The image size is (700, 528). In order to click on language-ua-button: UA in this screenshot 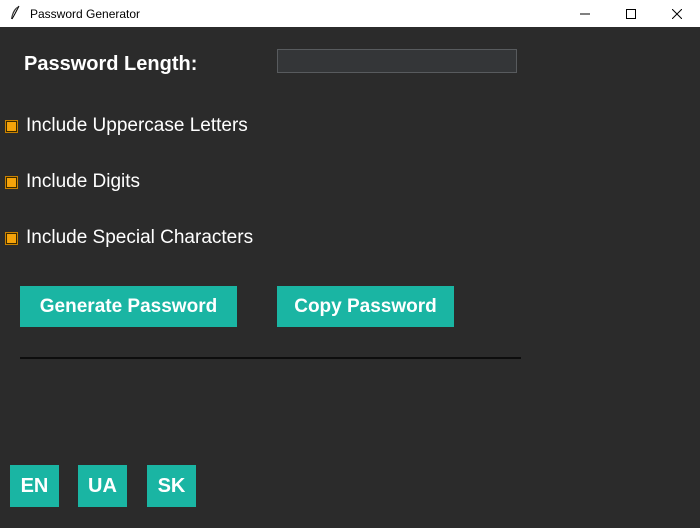, I will do `click(102, 486)`.